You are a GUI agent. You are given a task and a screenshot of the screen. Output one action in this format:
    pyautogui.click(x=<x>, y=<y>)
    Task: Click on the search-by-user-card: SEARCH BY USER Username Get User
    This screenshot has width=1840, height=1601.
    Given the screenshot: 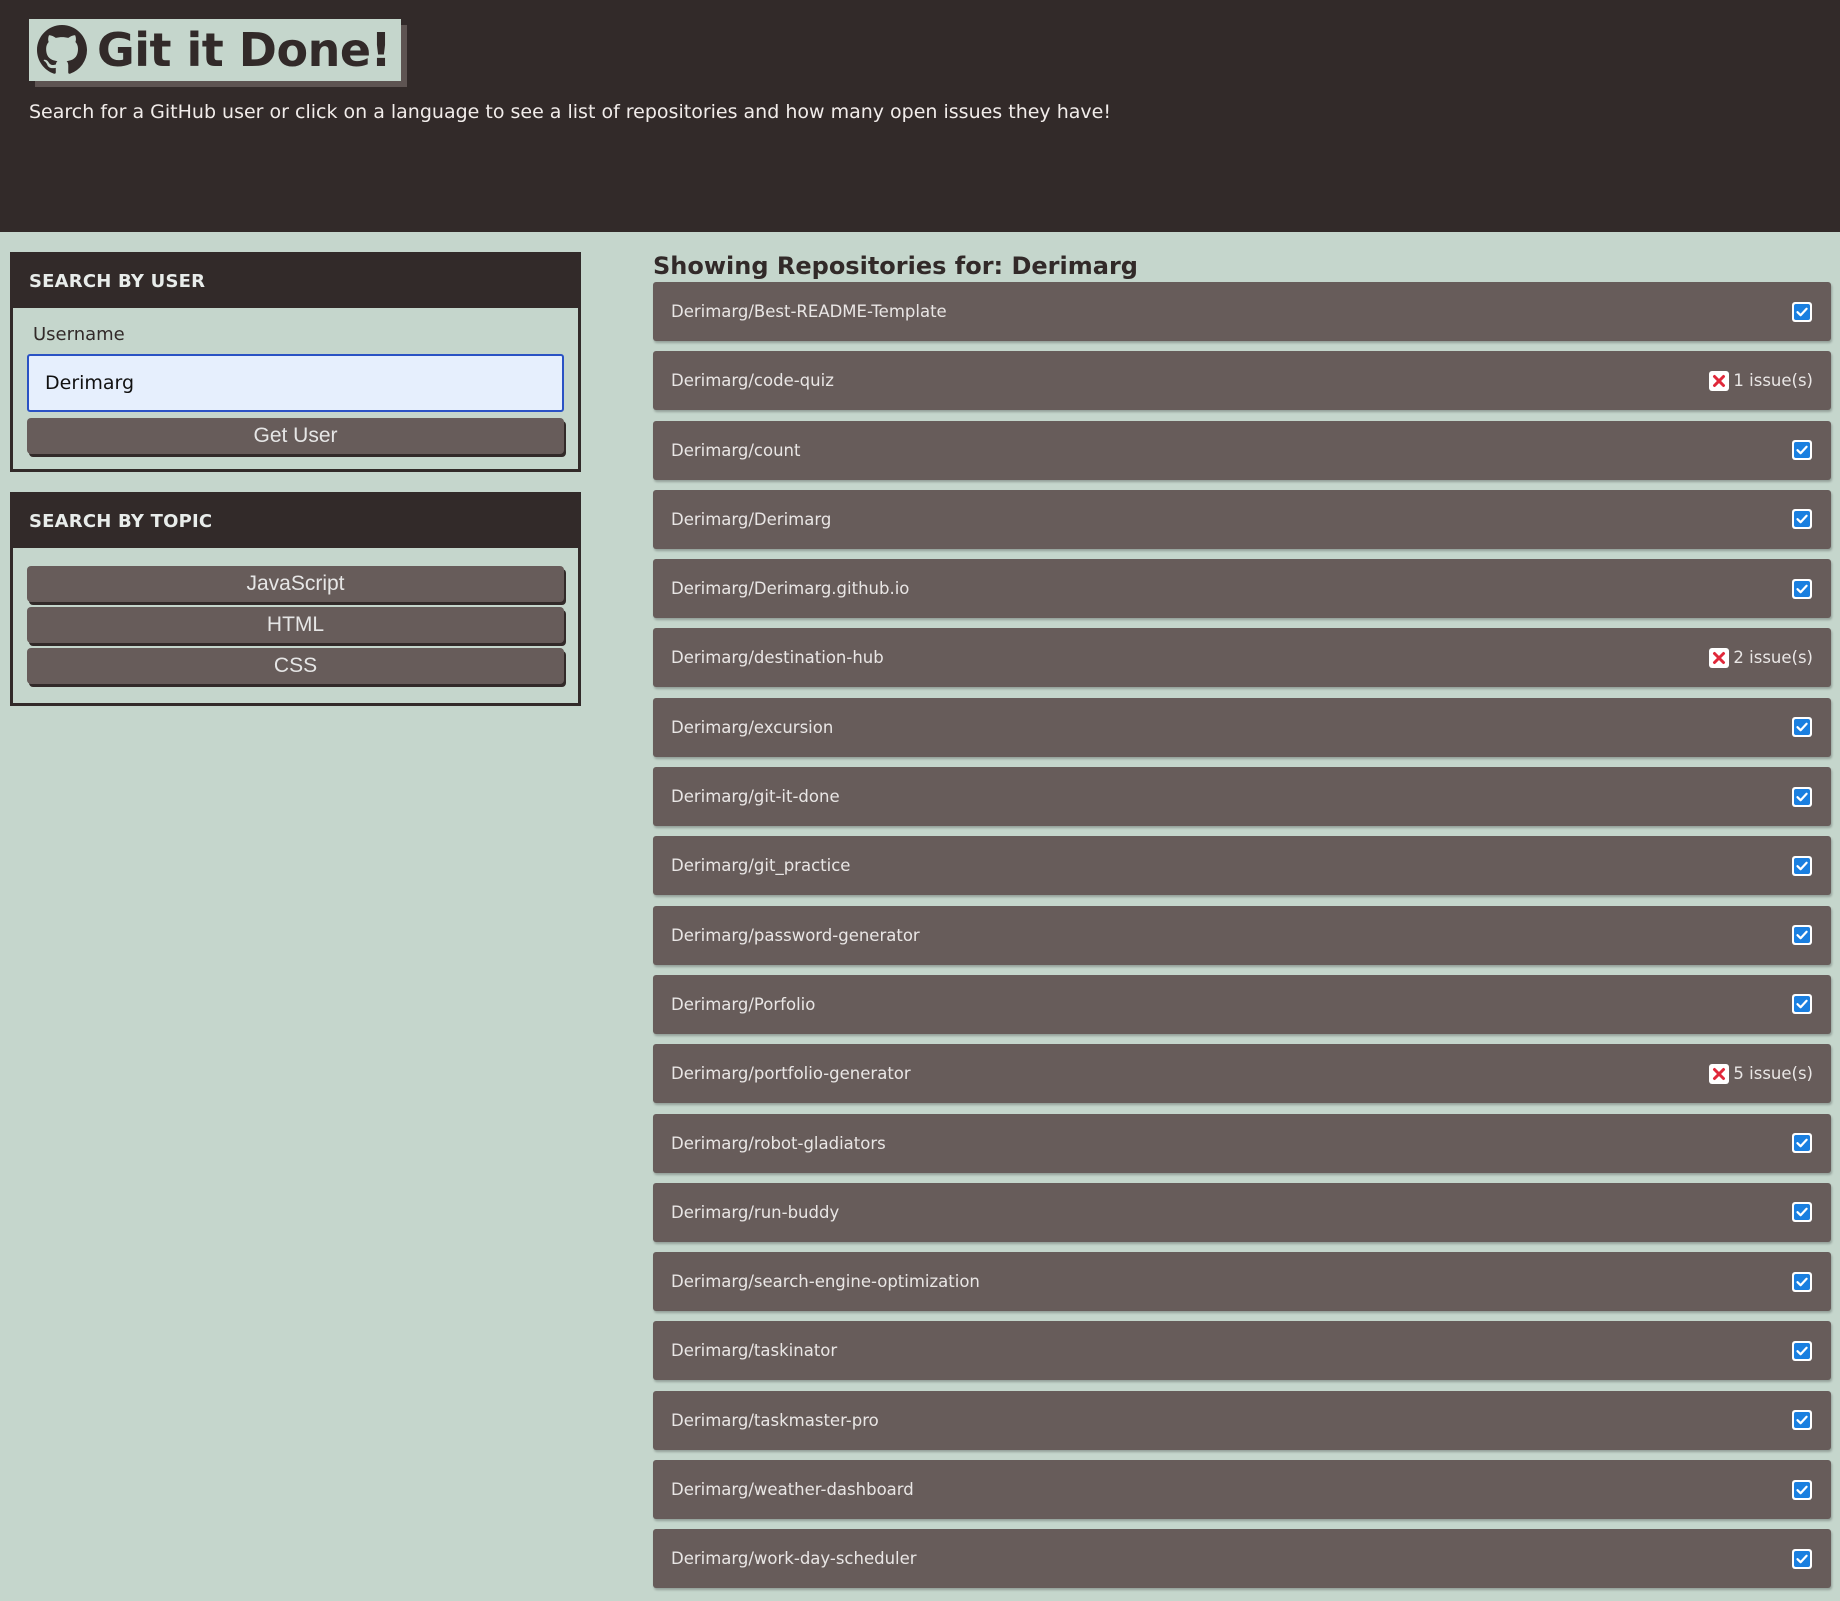 What is the action you would take?
    pyautogui.click(x=295, y=362)
    